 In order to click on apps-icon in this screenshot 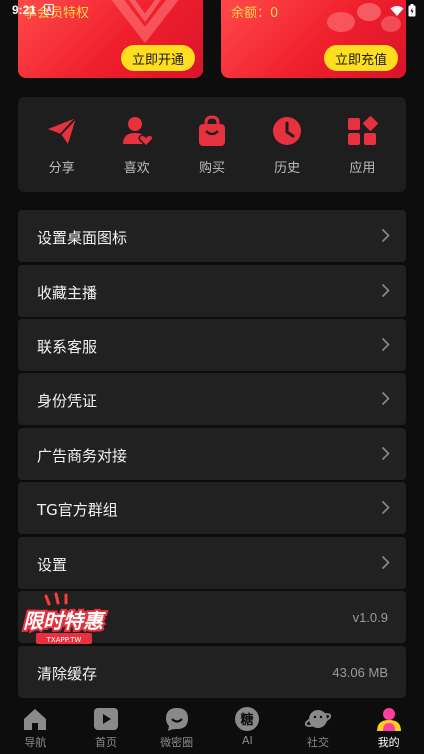, I will do `click(363, 130)`.